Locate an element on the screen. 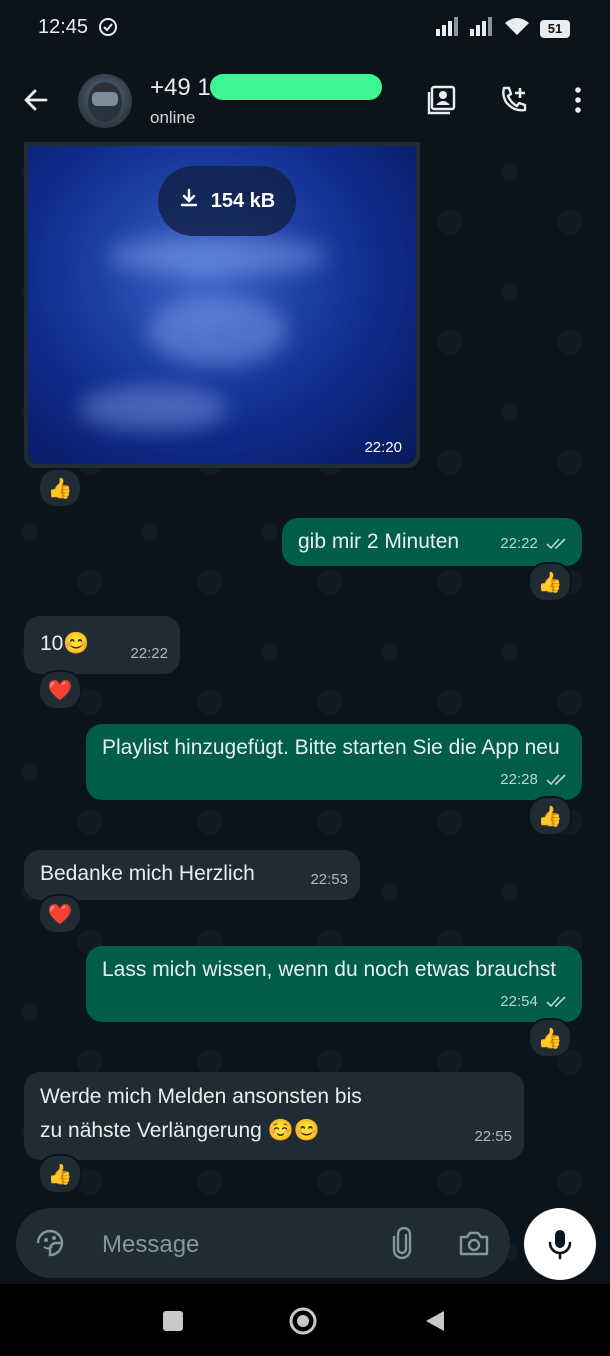 This screenshot has width=610, height=1356. more-vertical-icon is located at coordinates (578, 100).